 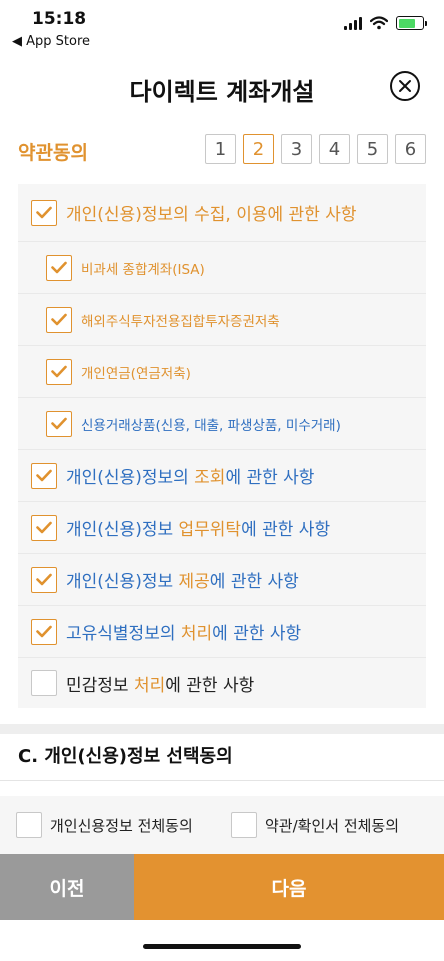 What do you see at coordinates (334, 149) in the screenshot?
I see `step-4: 4` at bounding box center [334, 149].